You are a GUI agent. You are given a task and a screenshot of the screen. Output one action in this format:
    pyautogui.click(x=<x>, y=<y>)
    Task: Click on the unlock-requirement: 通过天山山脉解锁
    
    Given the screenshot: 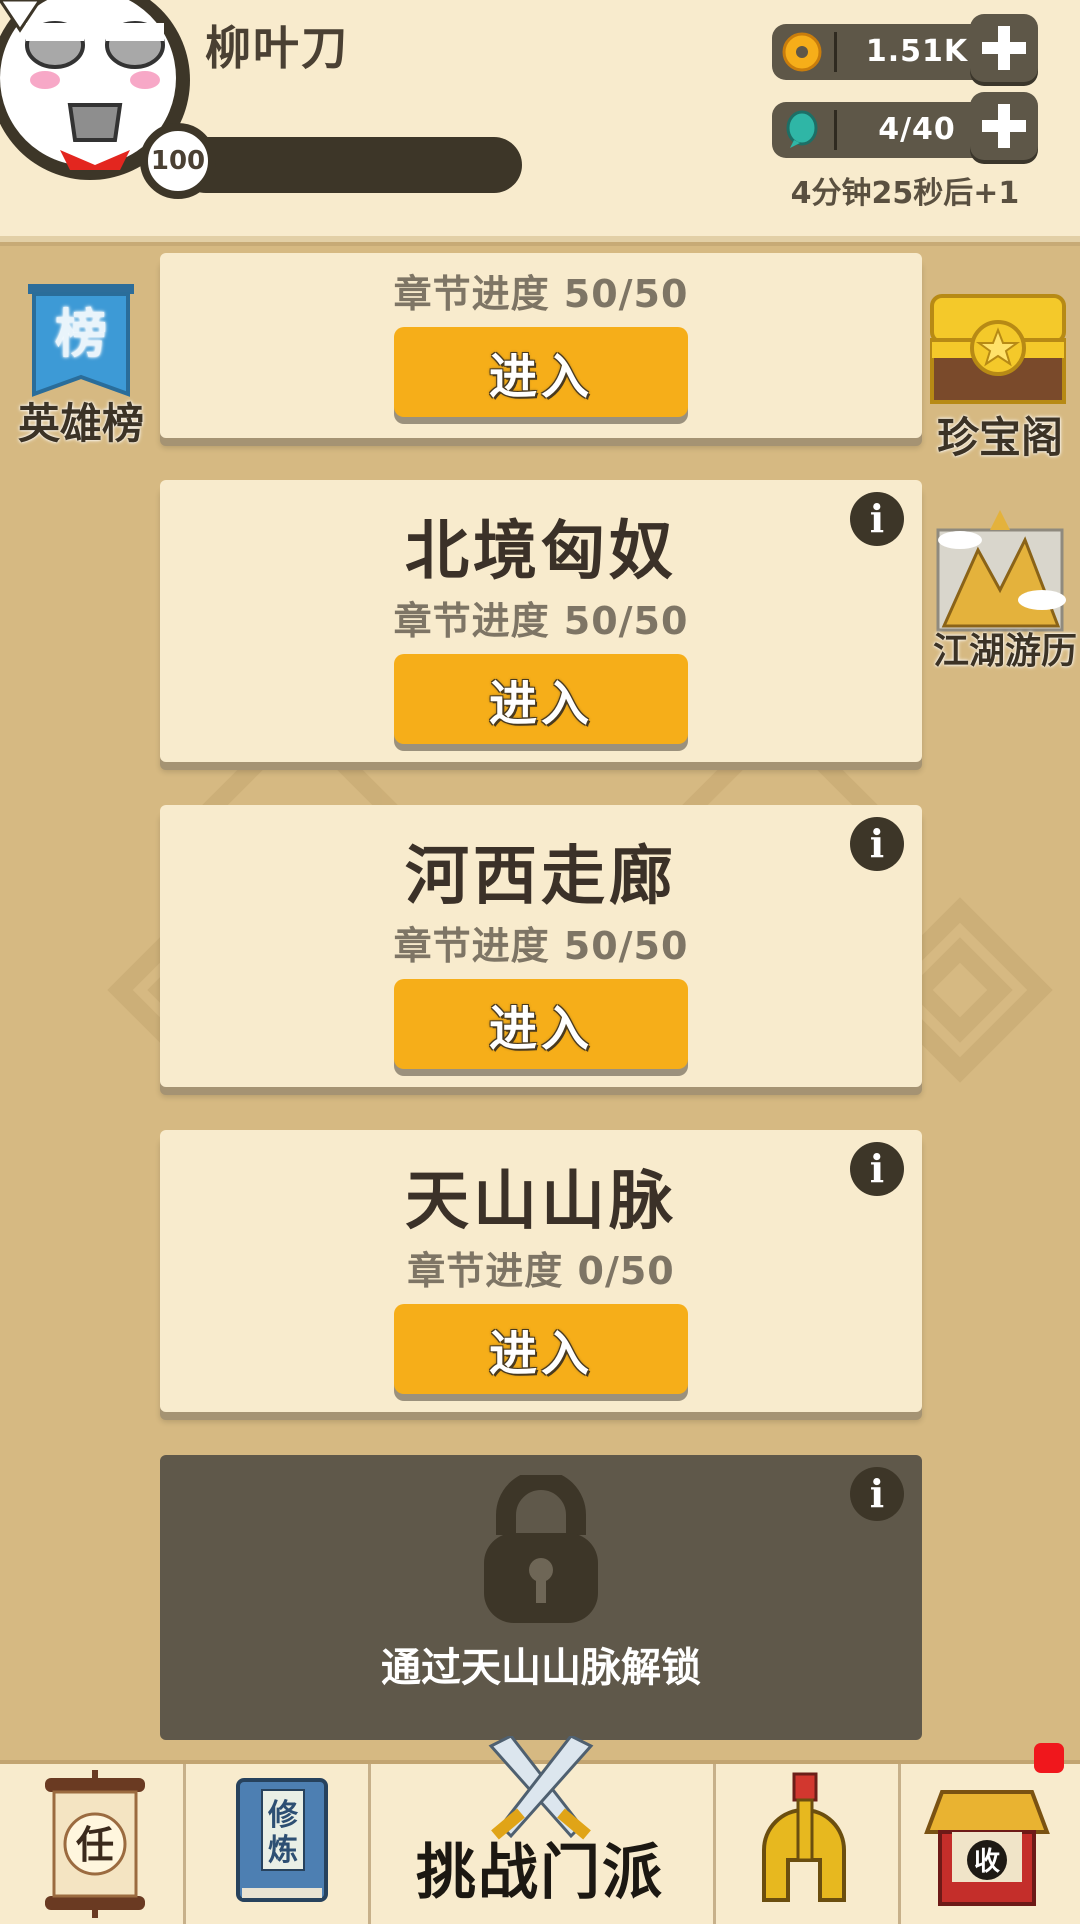 What is the action you would take?
    pyautogui.click(x=541, y=1668)
    